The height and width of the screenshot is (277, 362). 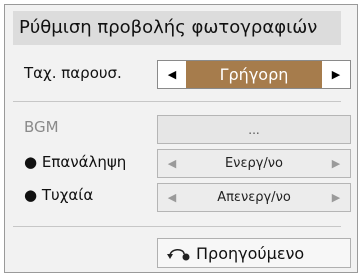 I want to click on shuffle-value: Απενεργ/νο, so click(x=254, y=197).